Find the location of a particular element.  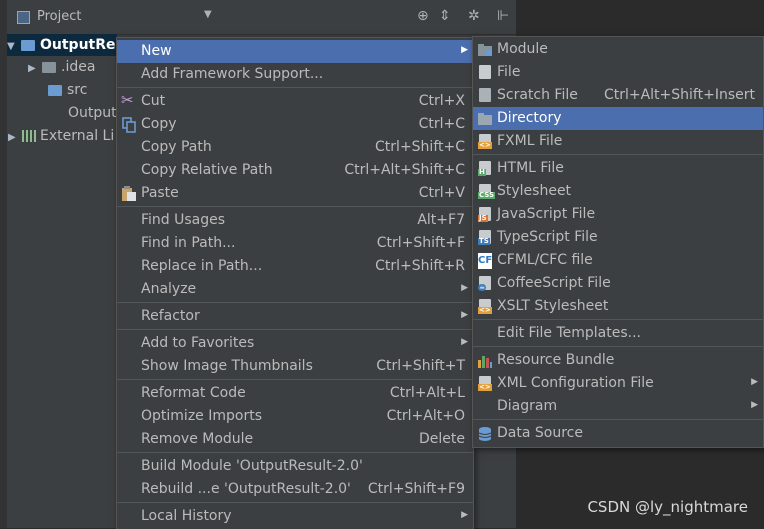

menu-item-local-history: Local History ▶ is located at coordinates (295, 516).